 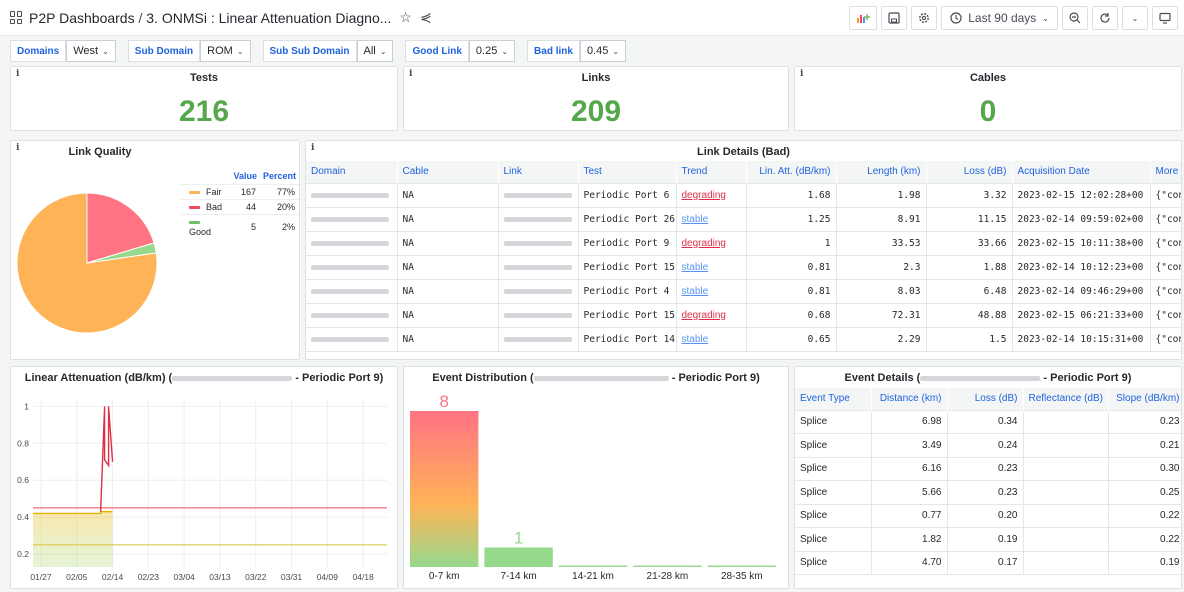 I want to click on star-icon: ☆, so click(x=405, y=17).